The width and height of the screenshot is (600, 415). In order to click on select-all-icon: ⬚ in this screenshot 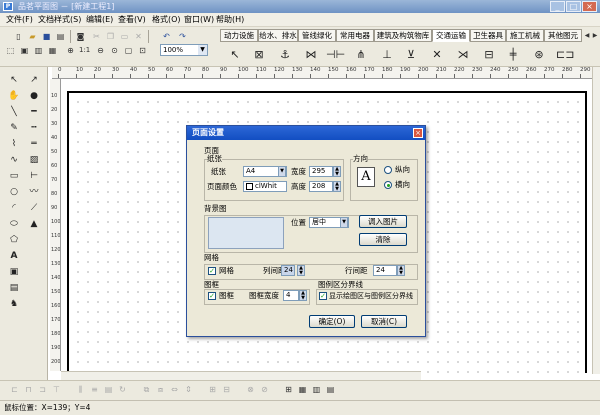, I will do `click(10, 50)`.